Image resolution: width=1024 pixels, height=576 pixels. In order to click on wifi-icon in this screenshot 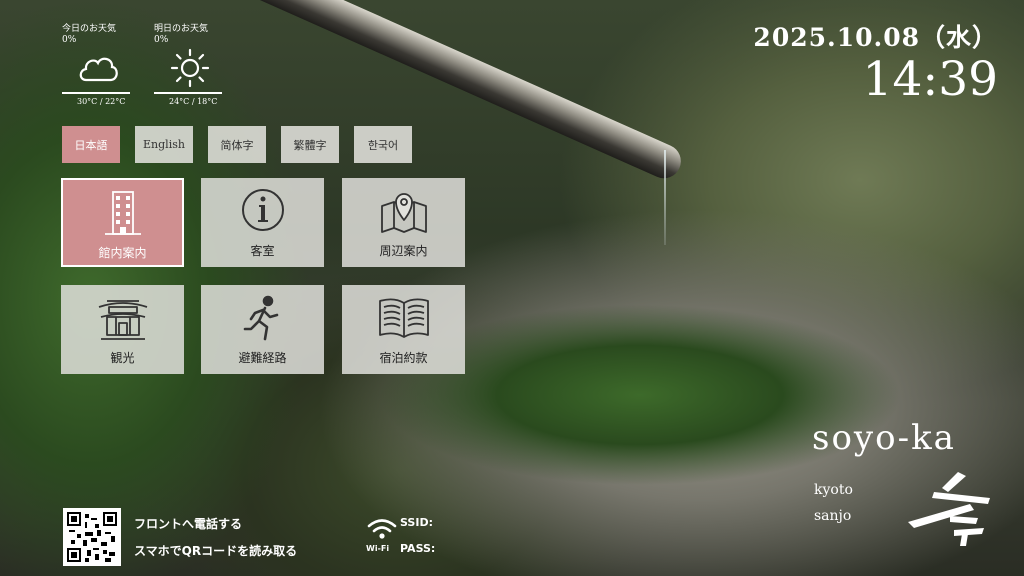, I will do `click(382, 529)`.